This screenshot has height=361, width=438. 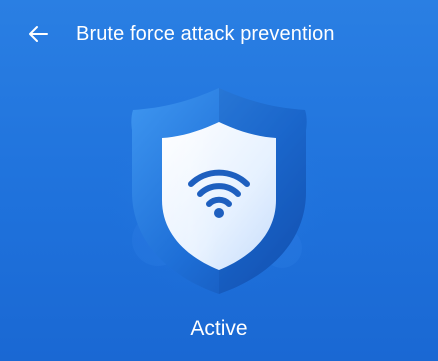 I want to click on arrow-left-icon, so click(x=38, y=34).